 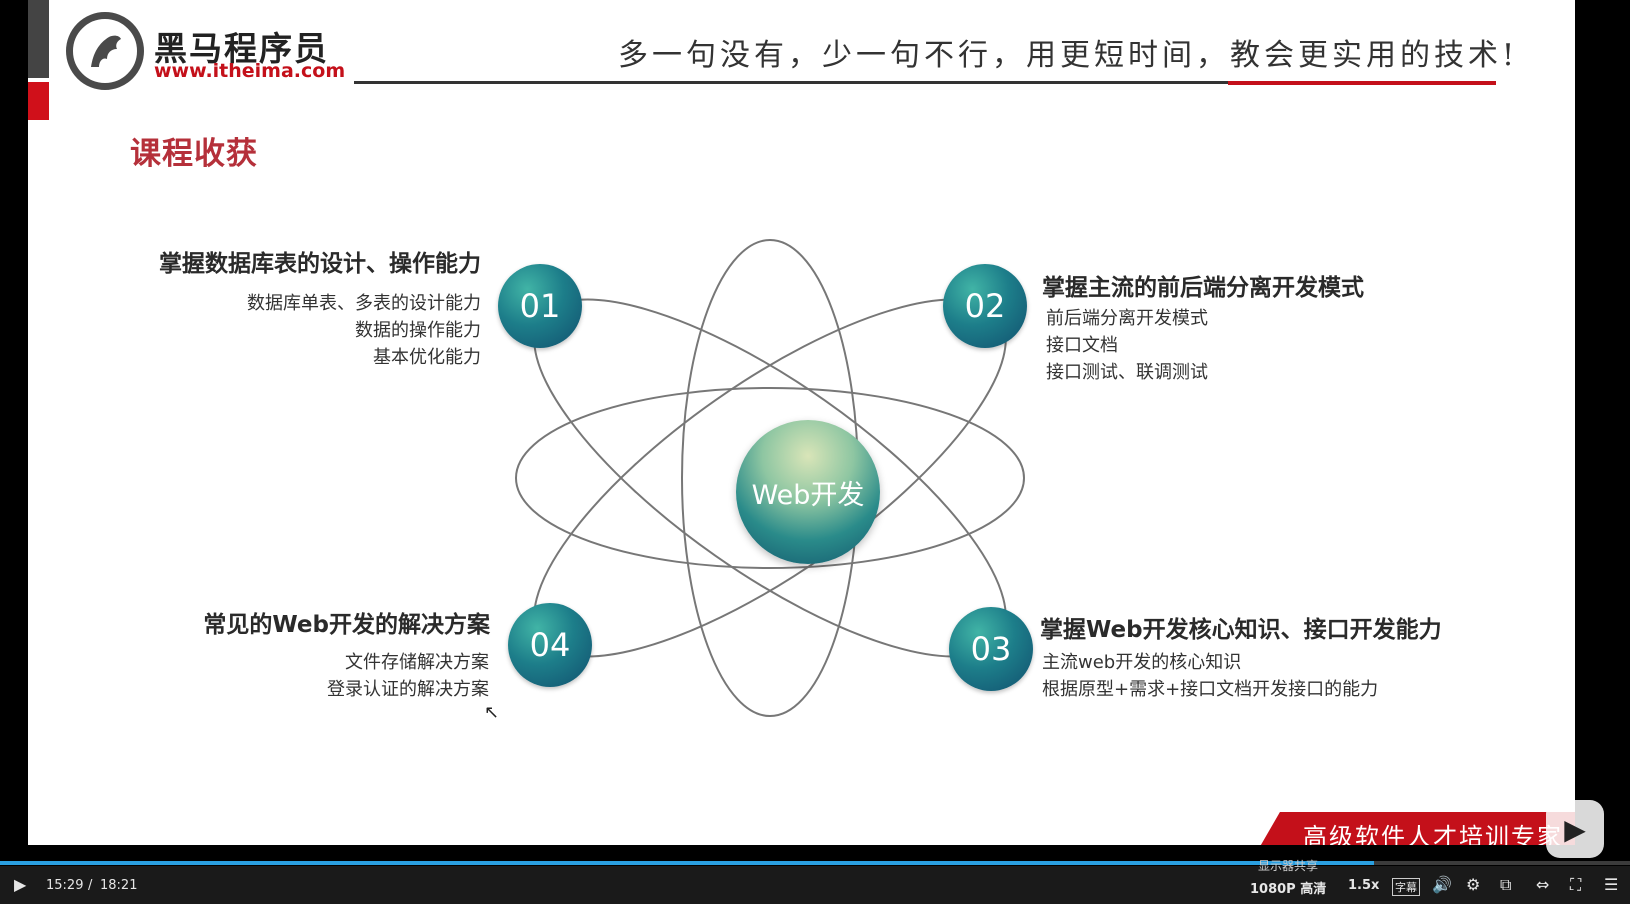 I want to click on banner-text: 高级软件人才培训专家, so click(x=1433, y=834).